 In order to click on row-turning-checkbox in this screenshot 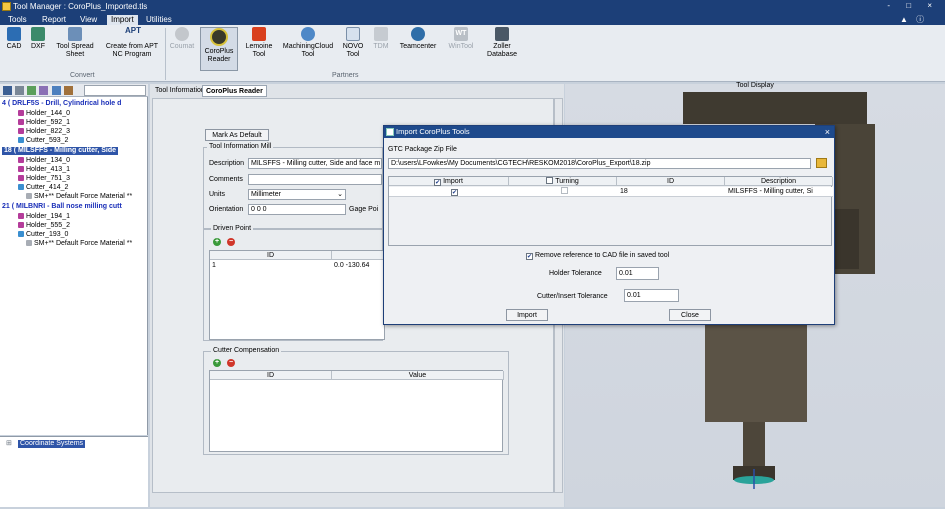, I will do `click(565, 191)`.